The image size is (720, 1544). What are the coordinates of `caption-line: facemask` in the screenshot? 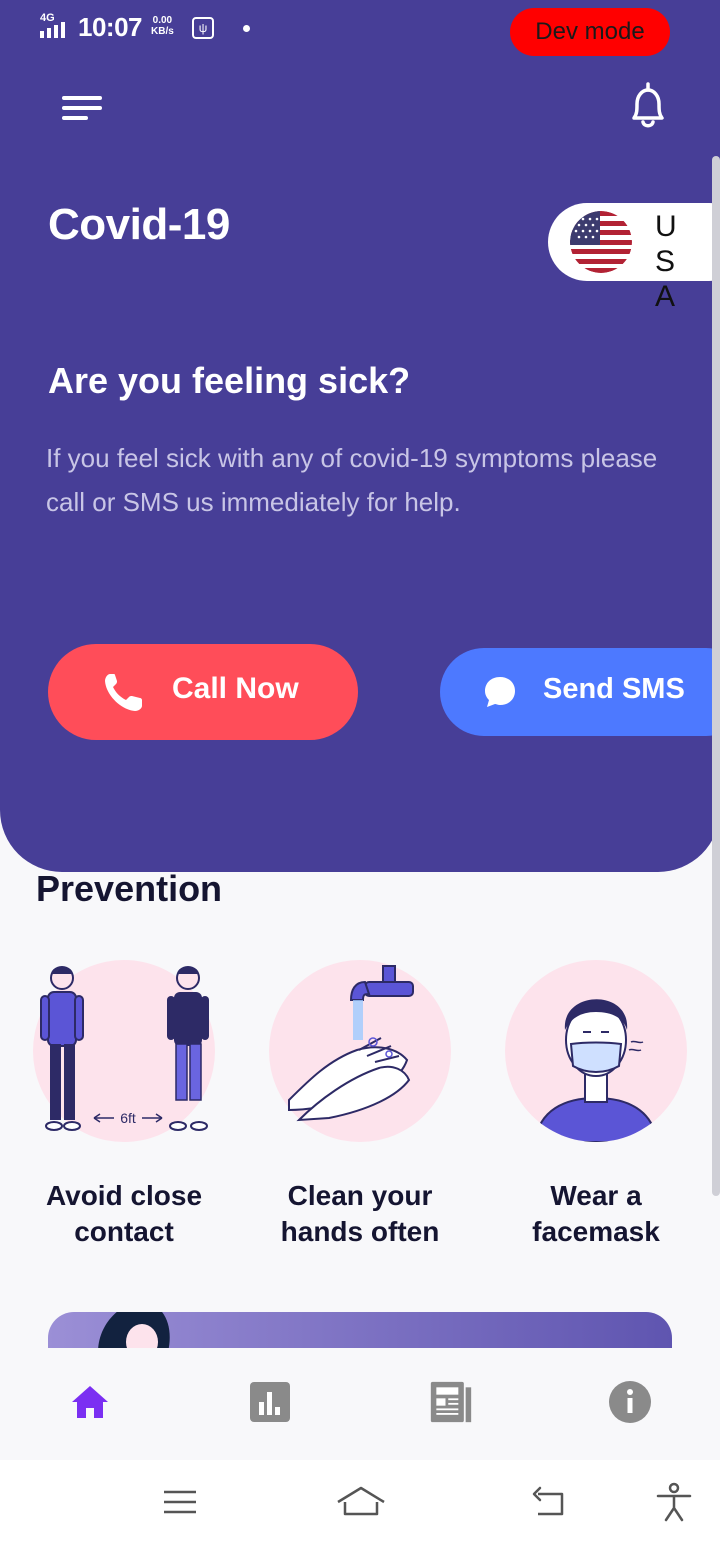 It's located at (596, 1231).